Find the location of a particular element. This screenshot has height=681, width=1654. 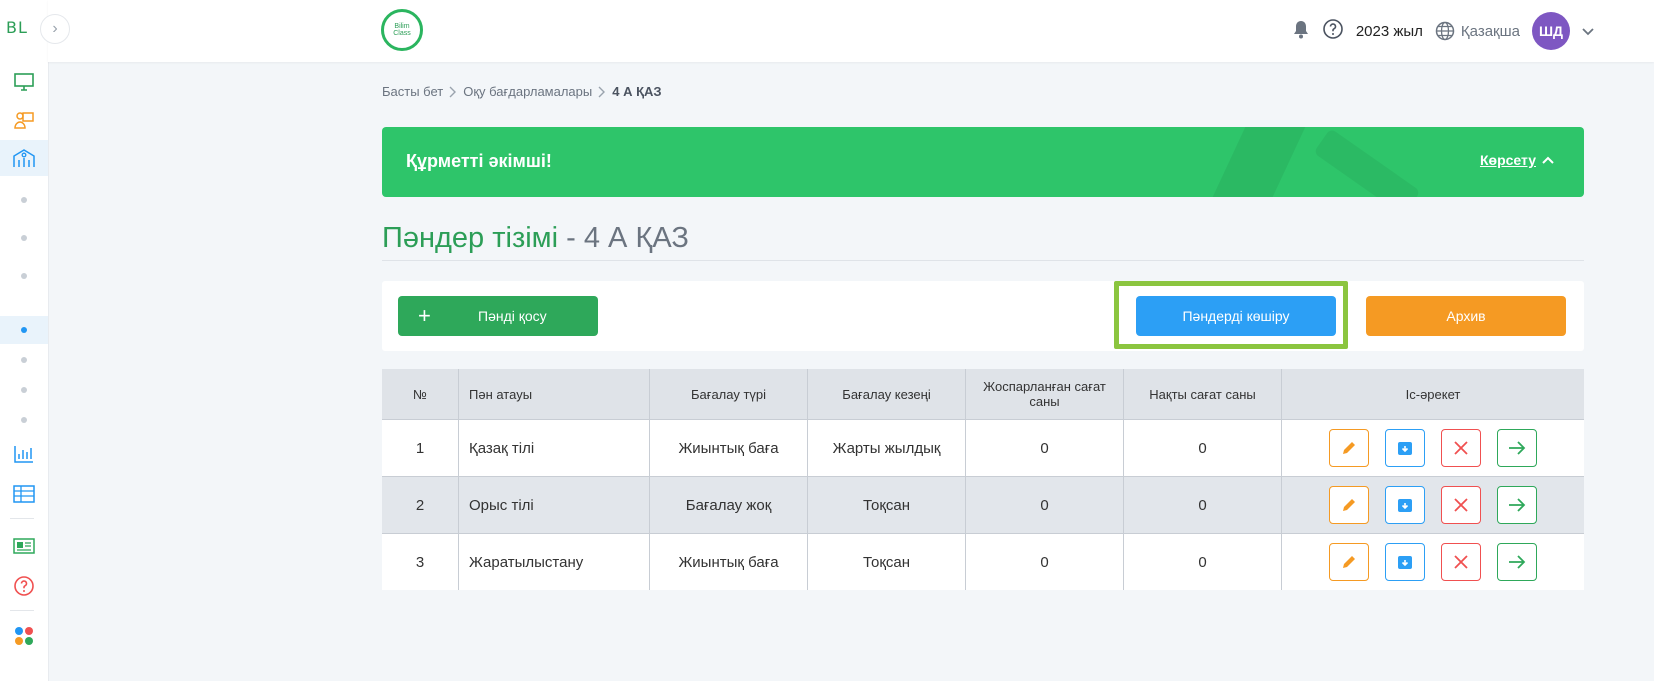

sidebar-item-help is located at coordinates (24, 586).